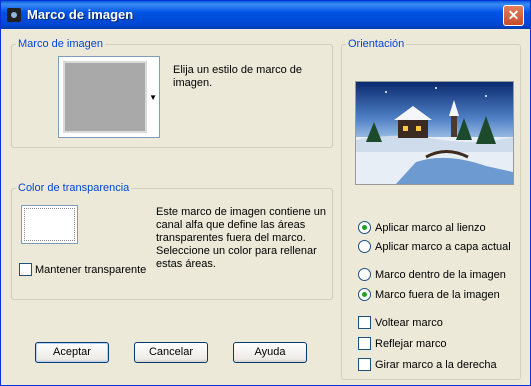 This screenshot has width=531, height=386. I want to click on frame-thumbnail, so click(105, 97).